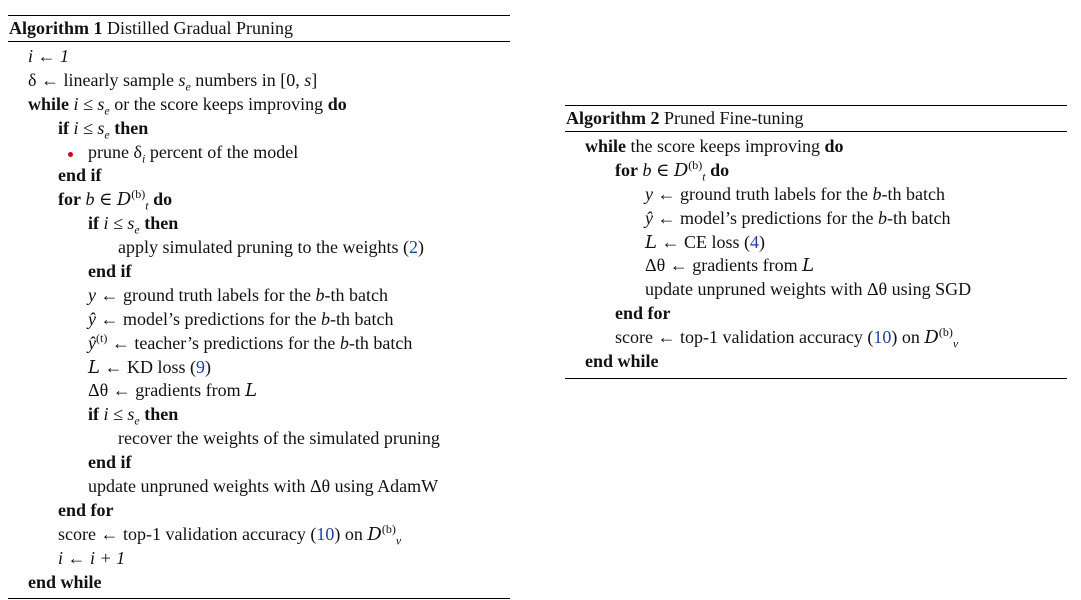 The width and height of the screenshot is (1081, 600). Describe the element at coordinates (200, 28) in the screenshot. I see `algorithm-name: Distilled Gradual Pruning` at that location.